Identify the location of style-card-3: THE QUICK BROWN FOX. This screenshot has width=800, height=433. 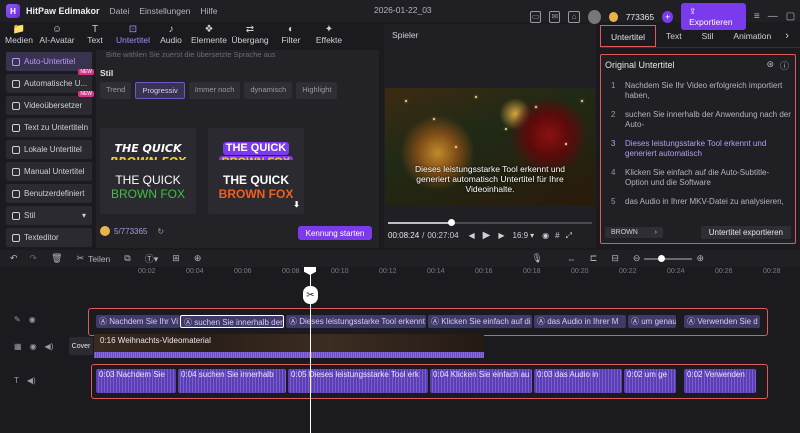
(148, 187).